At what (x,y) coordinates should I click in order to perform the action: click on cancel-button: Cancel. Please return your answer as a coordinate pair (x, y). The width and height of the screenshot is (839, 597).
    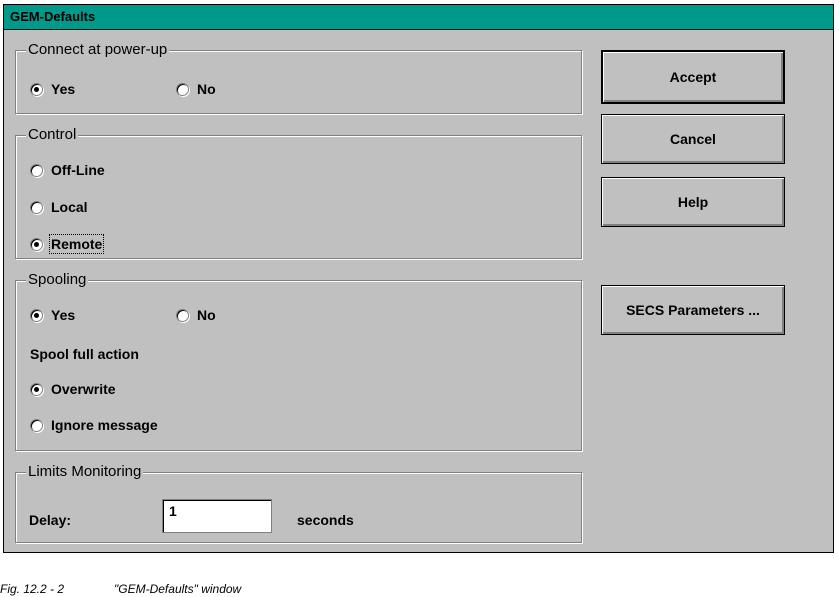
    Looking at the image, I should click on (693, 139).